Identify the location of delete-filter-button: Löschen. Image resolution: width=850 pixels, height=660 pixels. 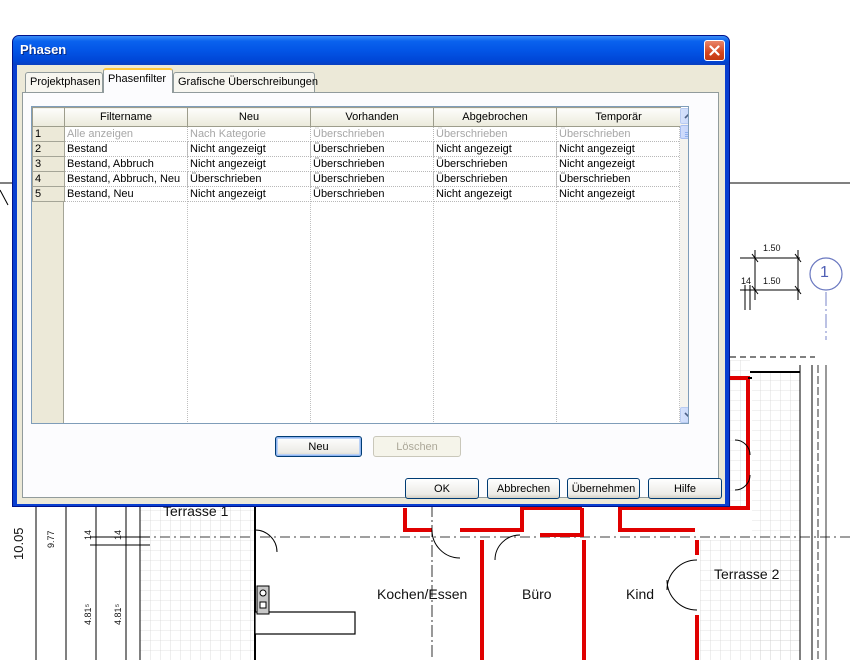
(417, 446).